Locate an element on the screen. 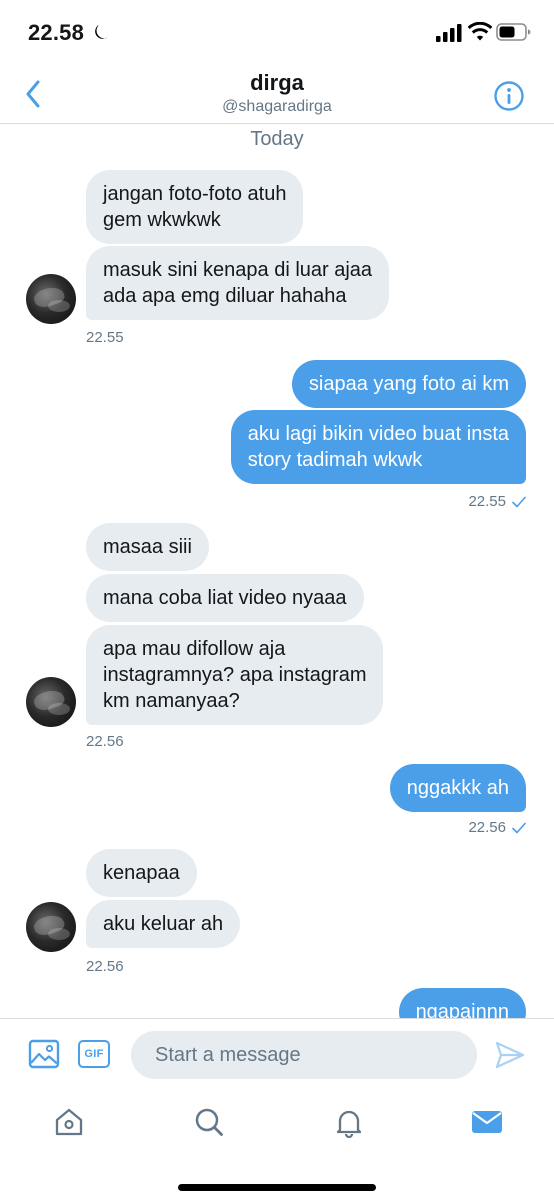 This screenshot has height=1200, width=554. tab-messages is located at coordinates (487, 1122).